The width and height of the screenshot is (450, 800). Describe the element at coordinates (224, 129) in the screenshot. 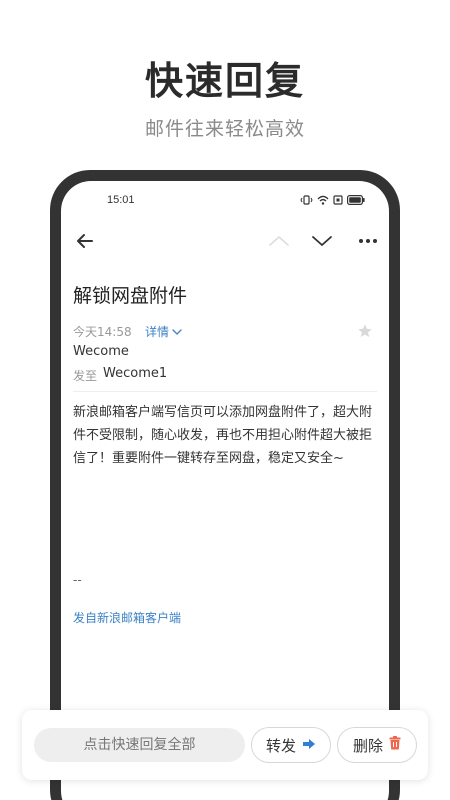

I see `promo-subtitle: 邮件往来轻松高效` at that location.